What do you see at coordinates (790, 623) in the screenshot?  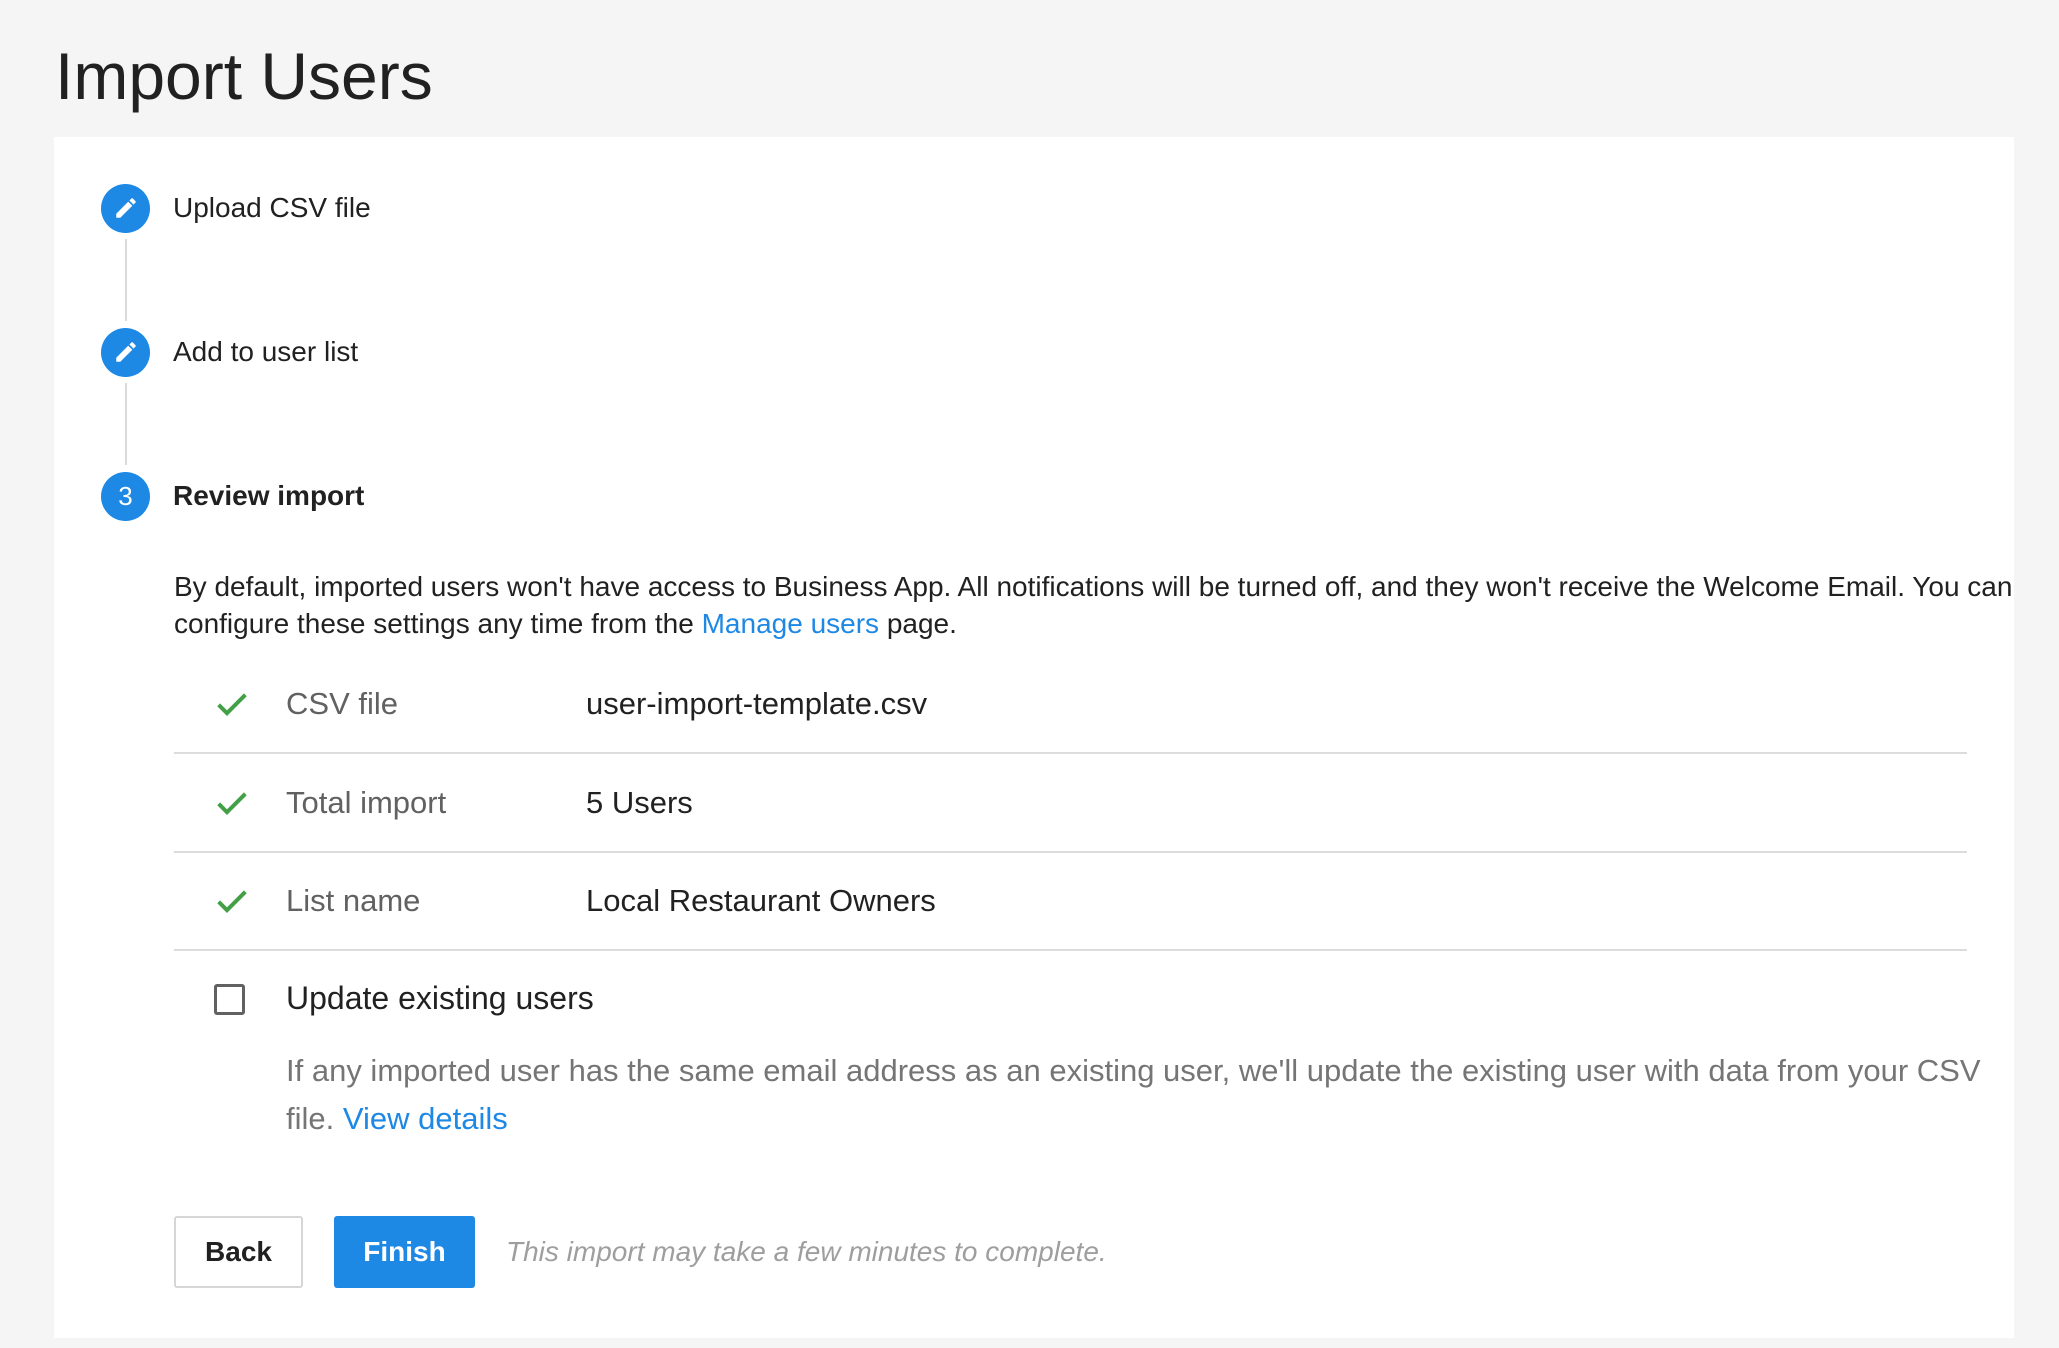 I see `manage-users-link: Manage users` at bounding box center [790, 623].